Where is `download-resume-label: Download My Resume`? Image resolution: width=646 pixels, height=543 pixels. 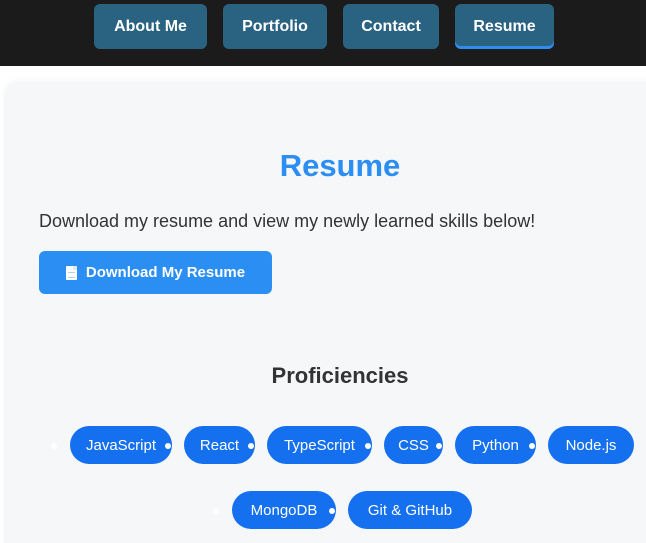 download-resume-label: Download My Resume is located at coordinates (165, 272).